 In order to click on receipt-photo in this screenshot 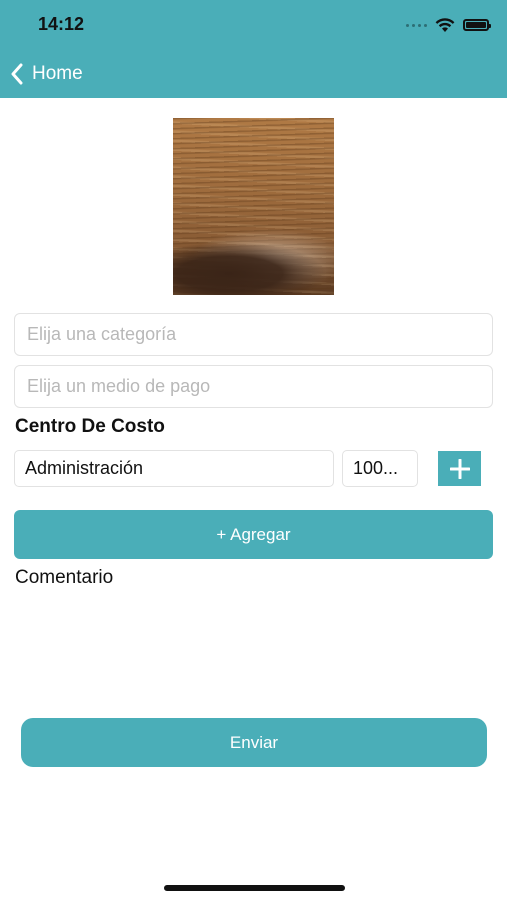, I will do `click(253, 206)`.